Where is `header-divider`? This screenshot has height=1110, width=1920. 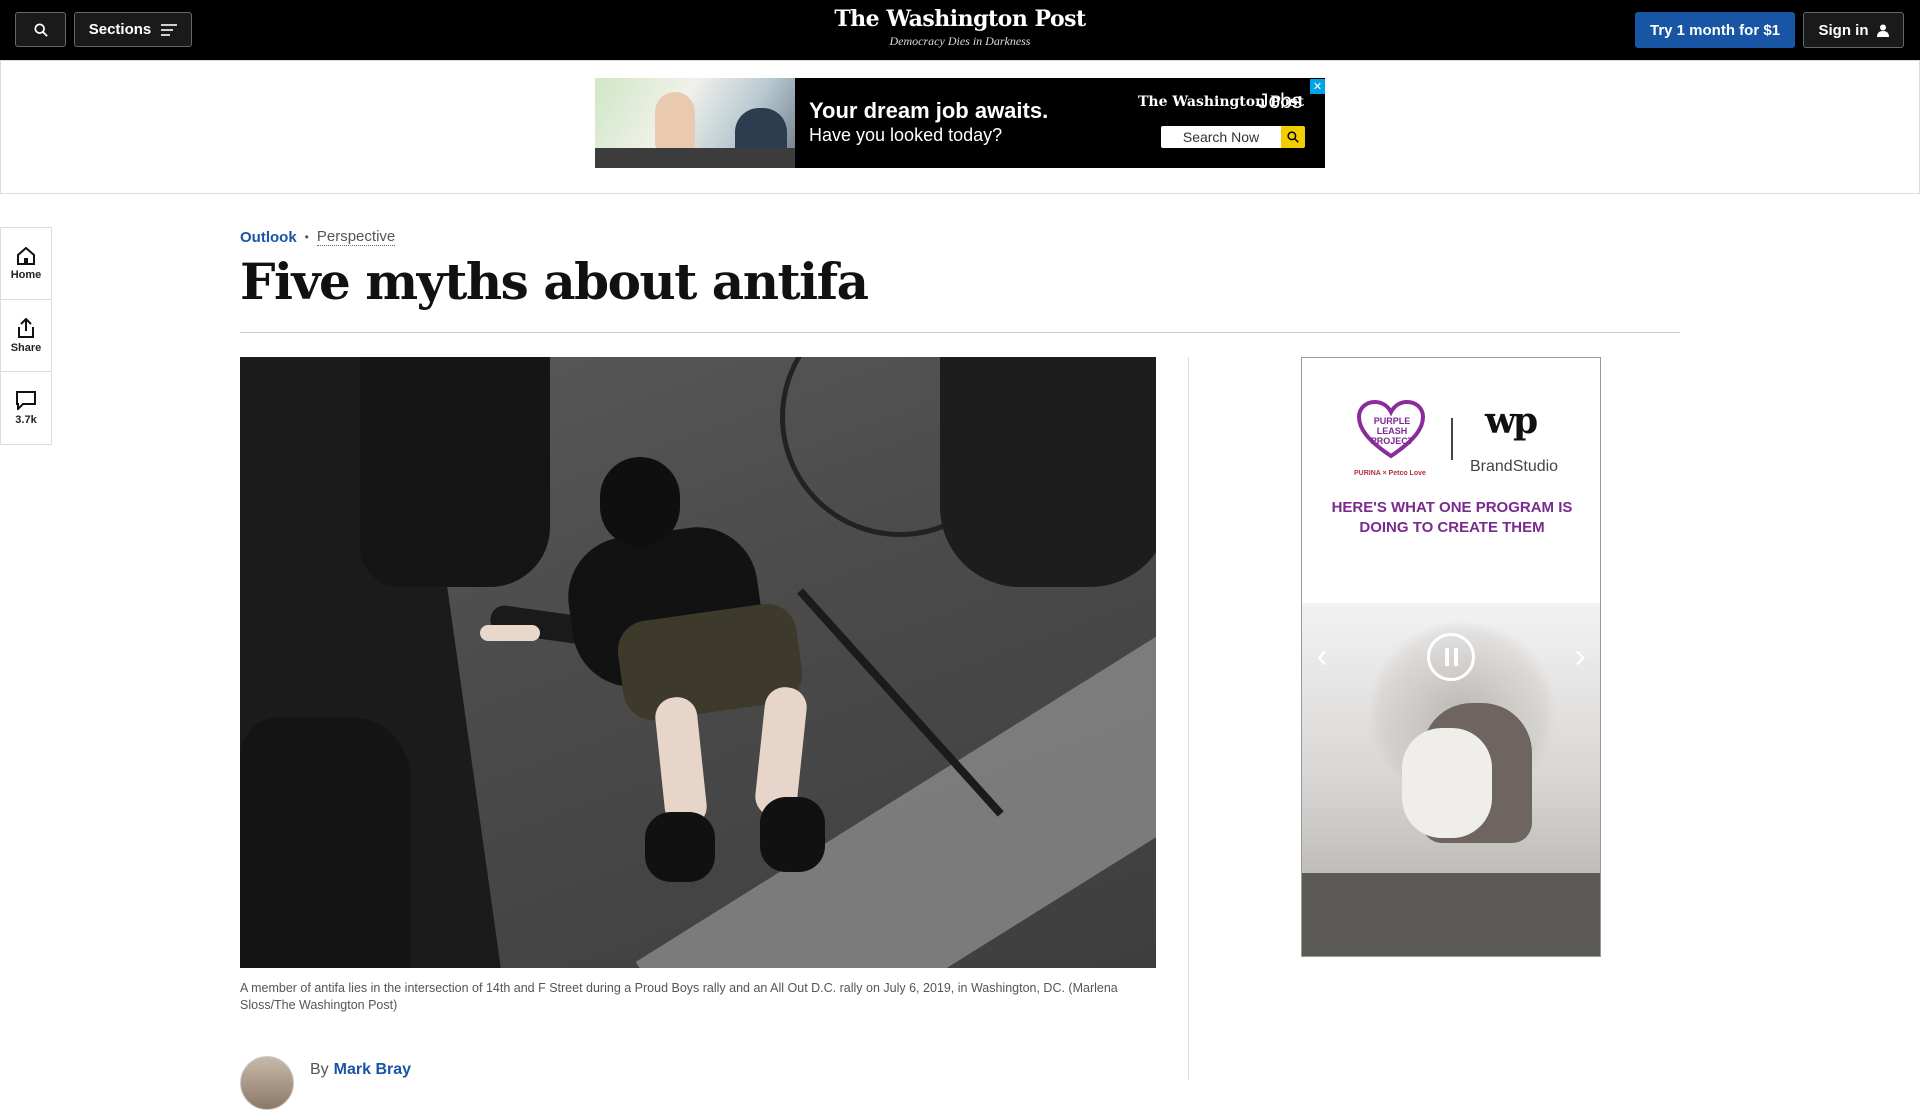 header-divider is located at coordinates (960, 332).